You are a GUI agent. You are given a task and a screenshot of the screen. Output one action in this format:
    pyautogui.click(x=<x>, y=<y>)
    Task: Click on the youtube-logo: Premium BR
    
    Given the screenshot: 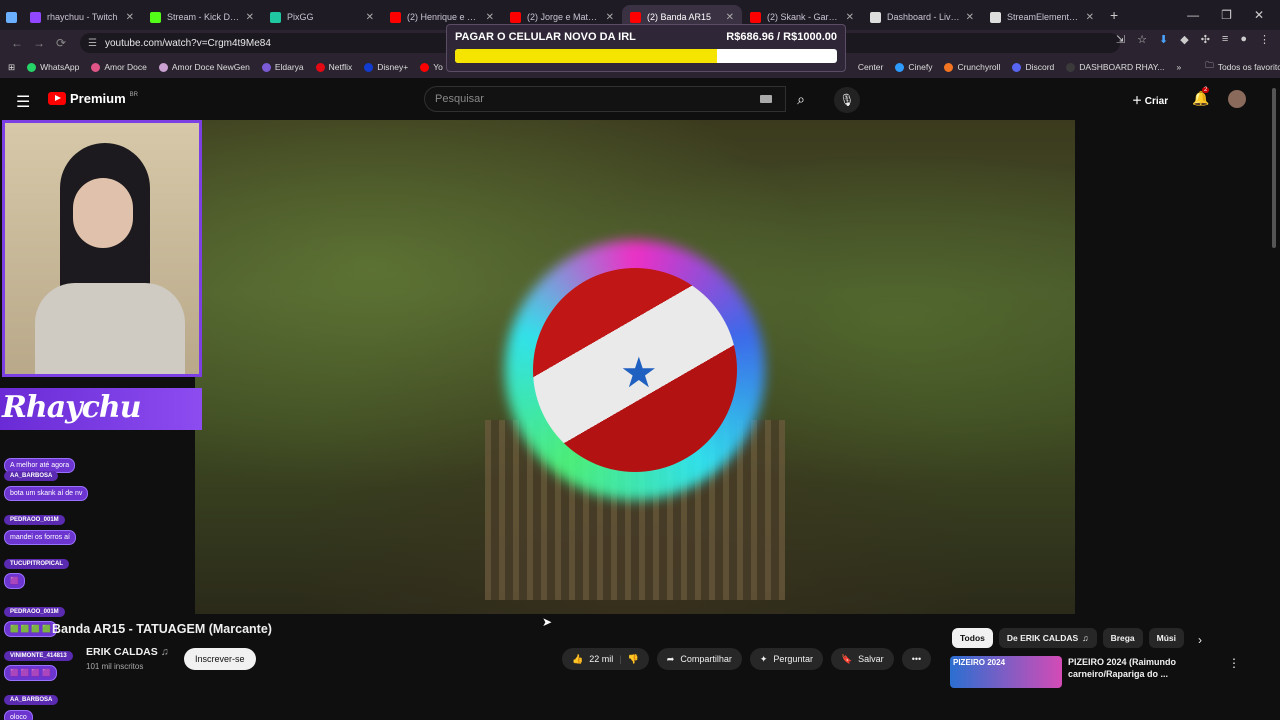 What is the action you would take?
    pyautogui.click(x=93, y=98)
    